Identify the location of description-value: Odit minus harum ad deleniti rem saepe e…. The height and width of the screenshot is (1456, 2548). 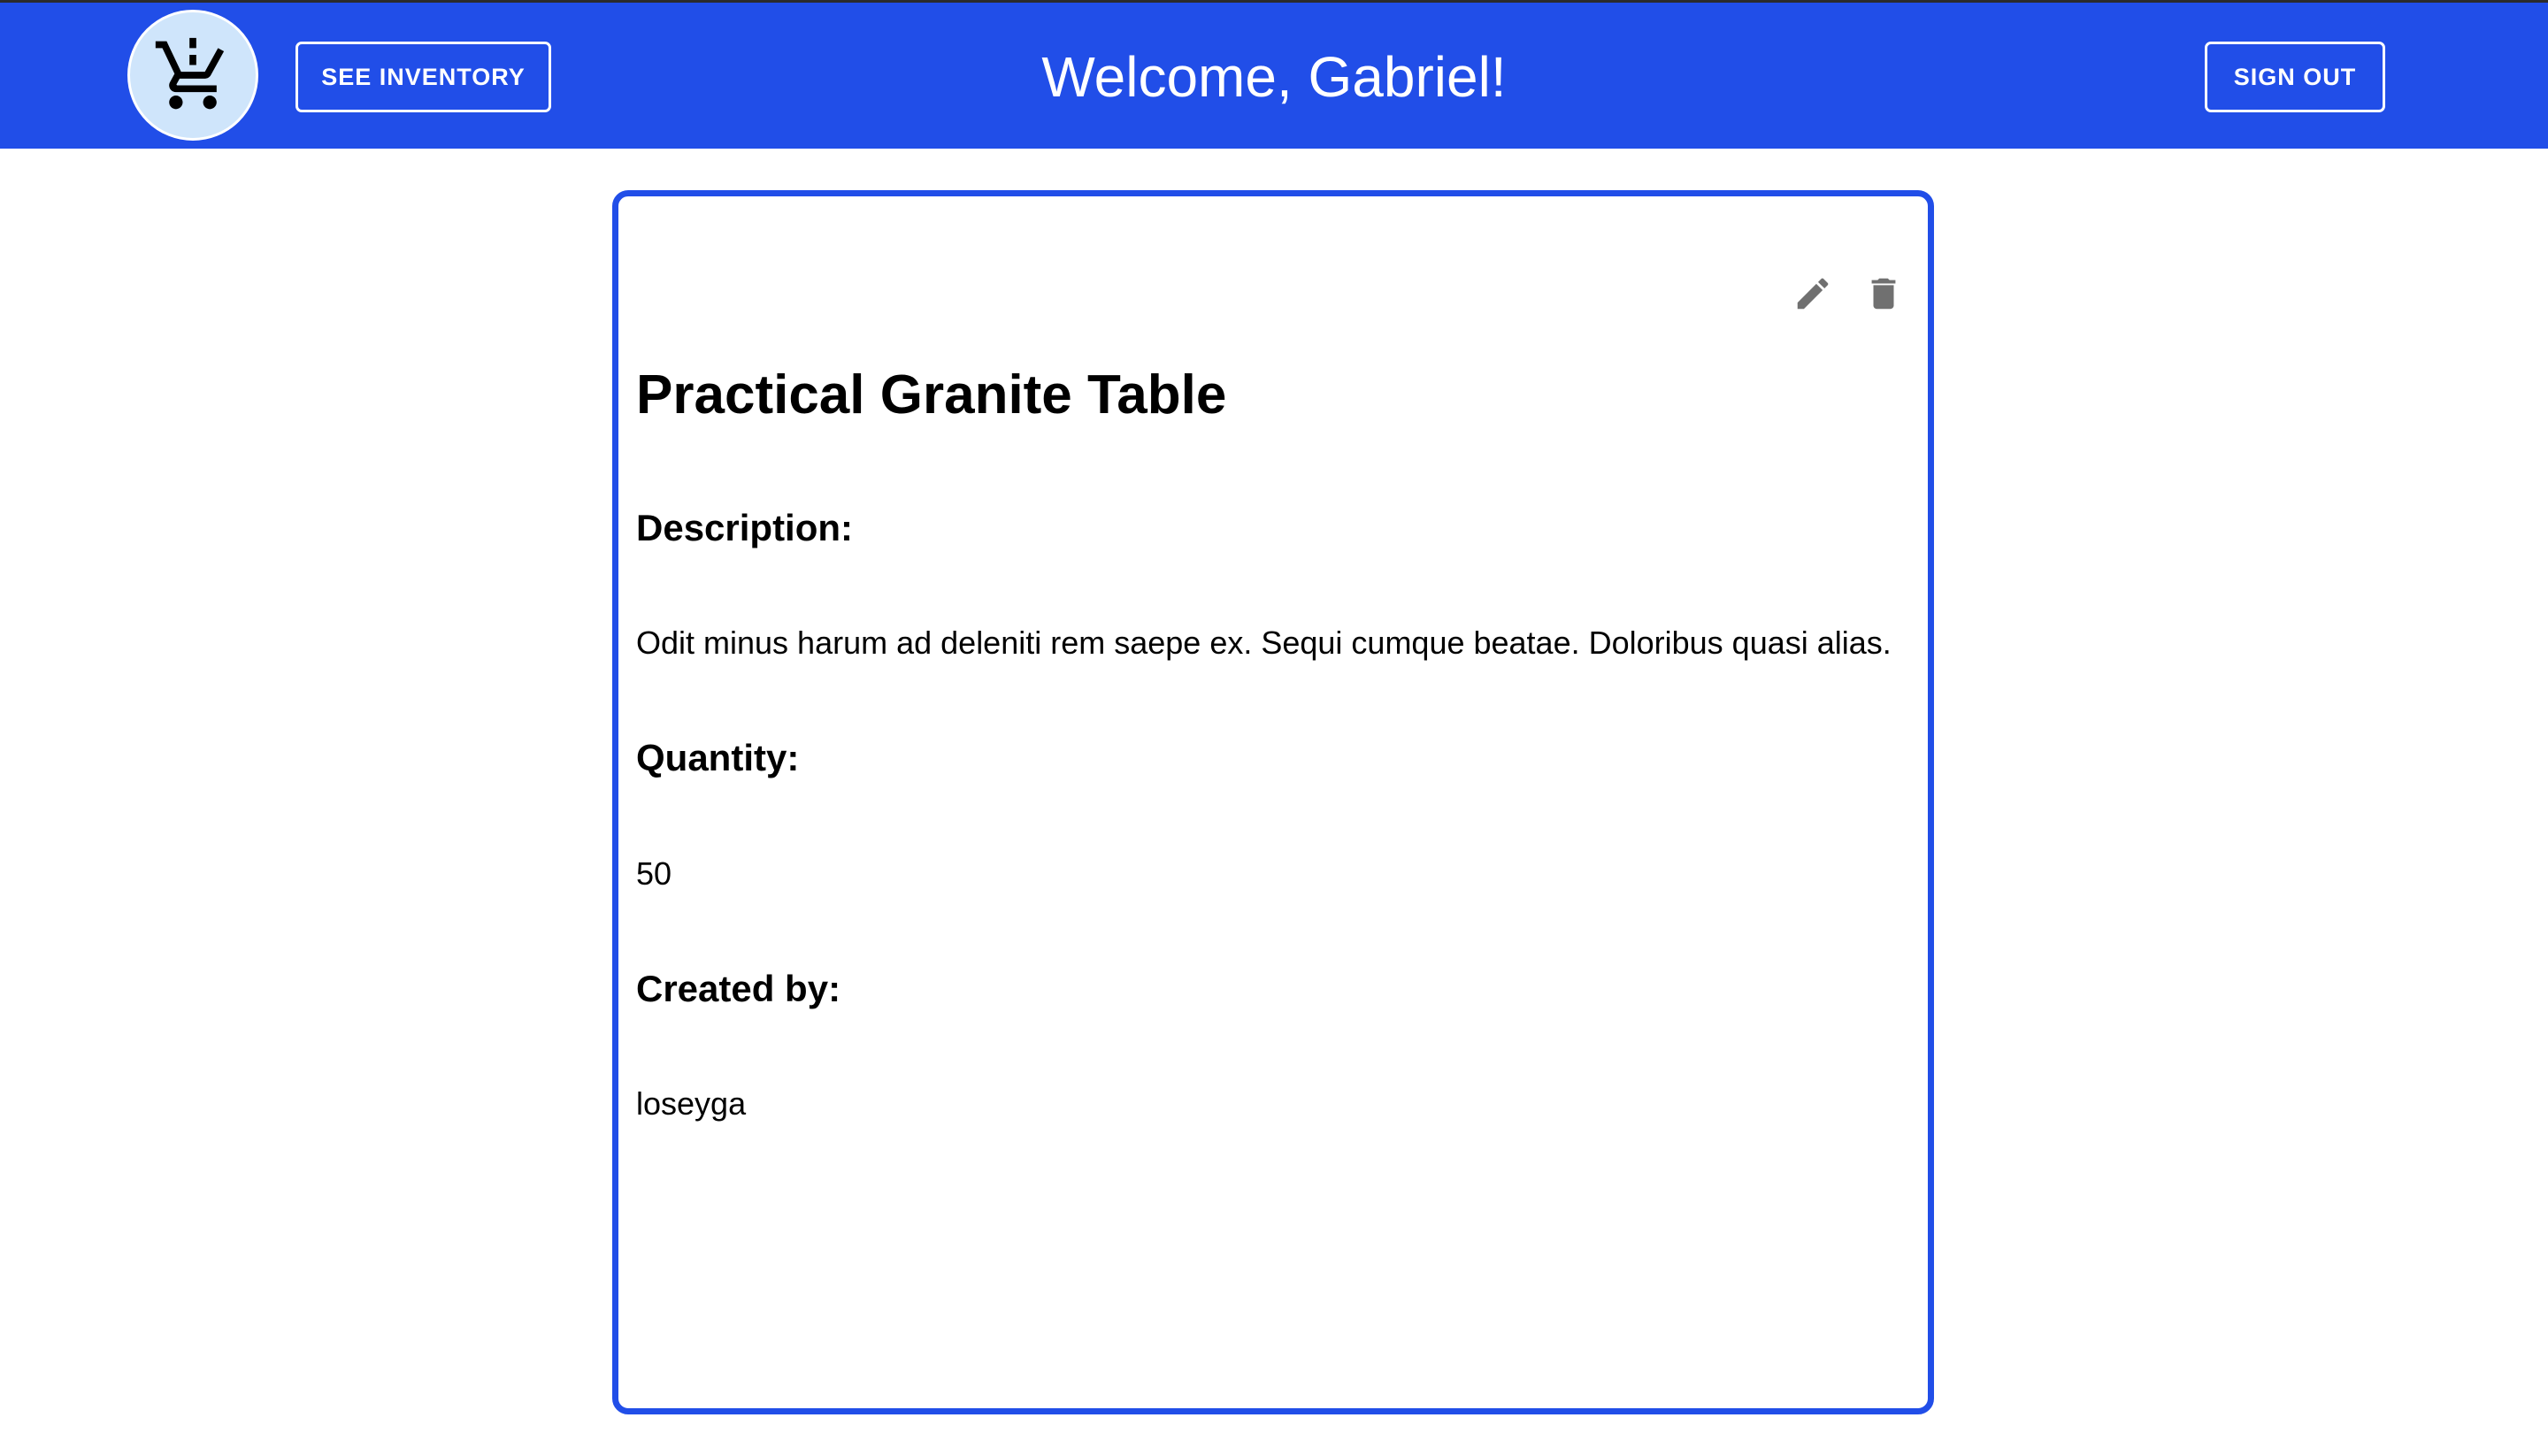
(1264, 643).